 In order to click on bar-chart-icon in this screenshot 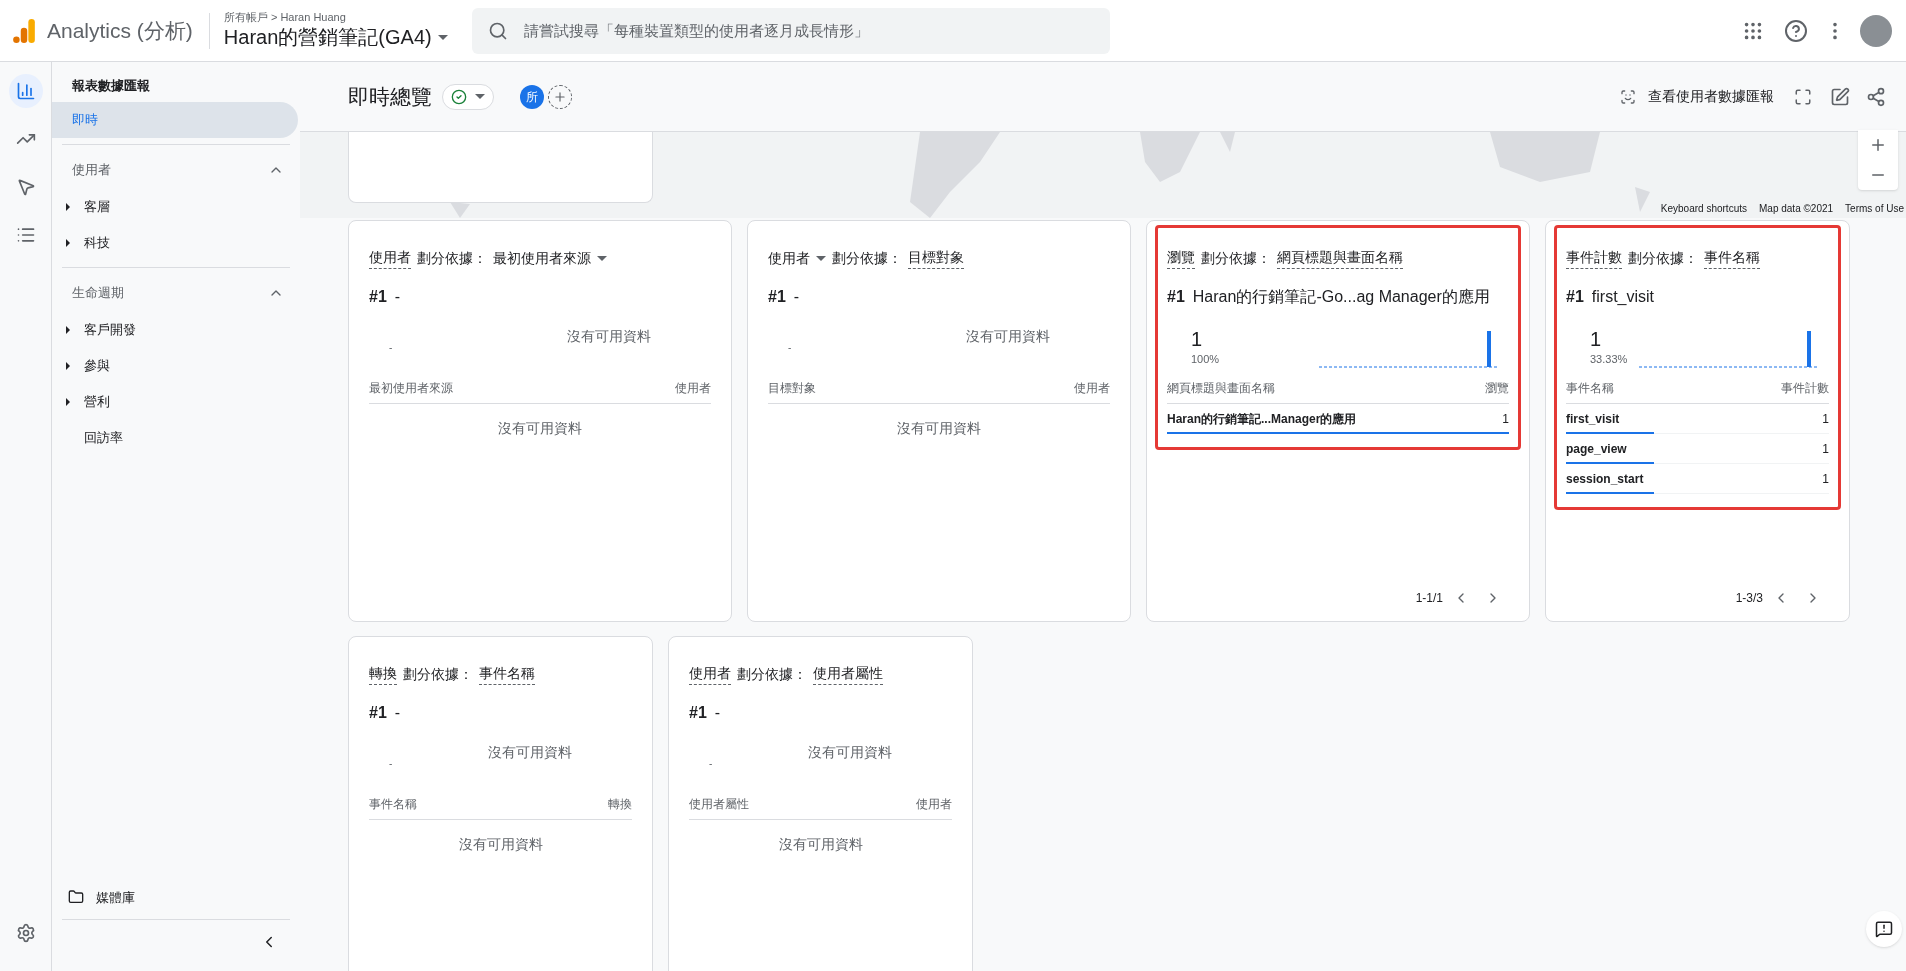, I will do `click(25, 91)`.